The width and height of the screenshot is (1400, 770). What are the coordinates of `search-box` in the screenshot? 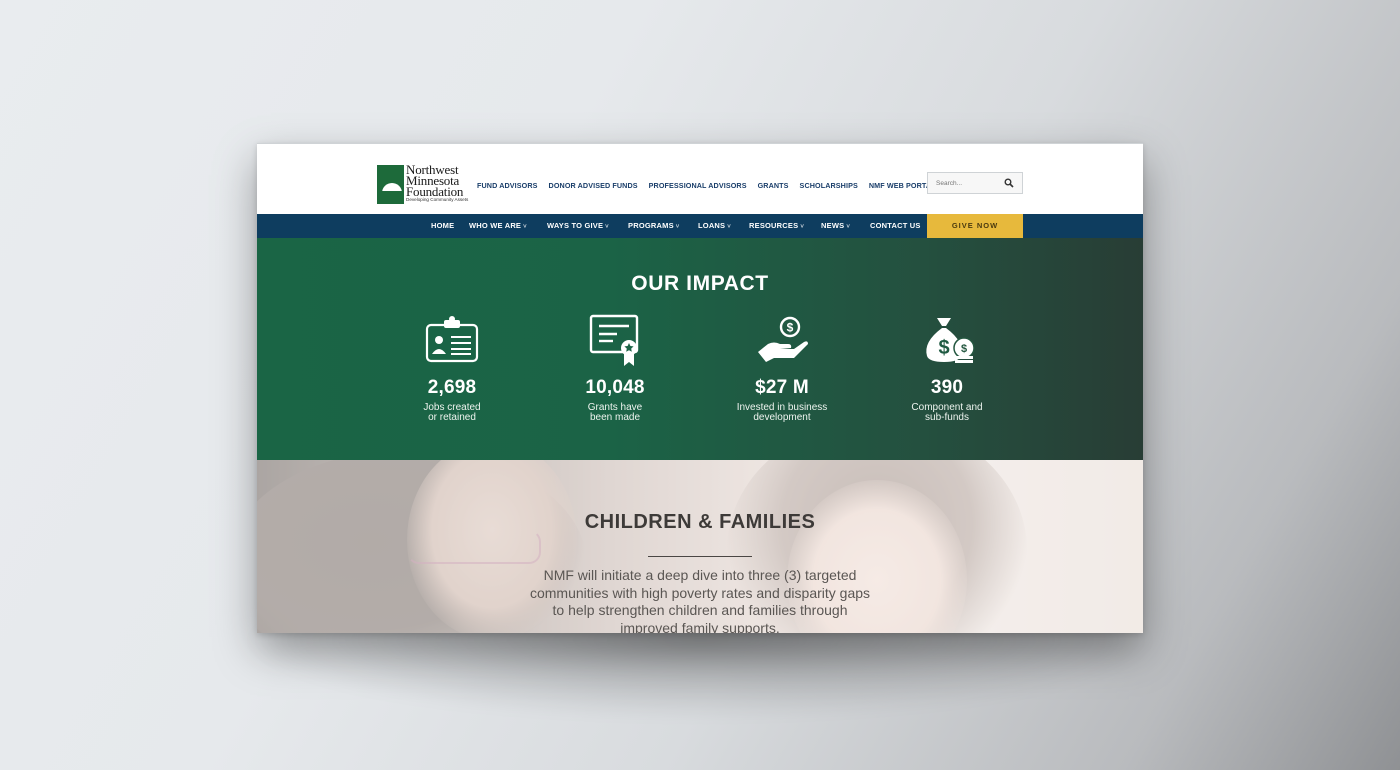 It's located at (975, 183).